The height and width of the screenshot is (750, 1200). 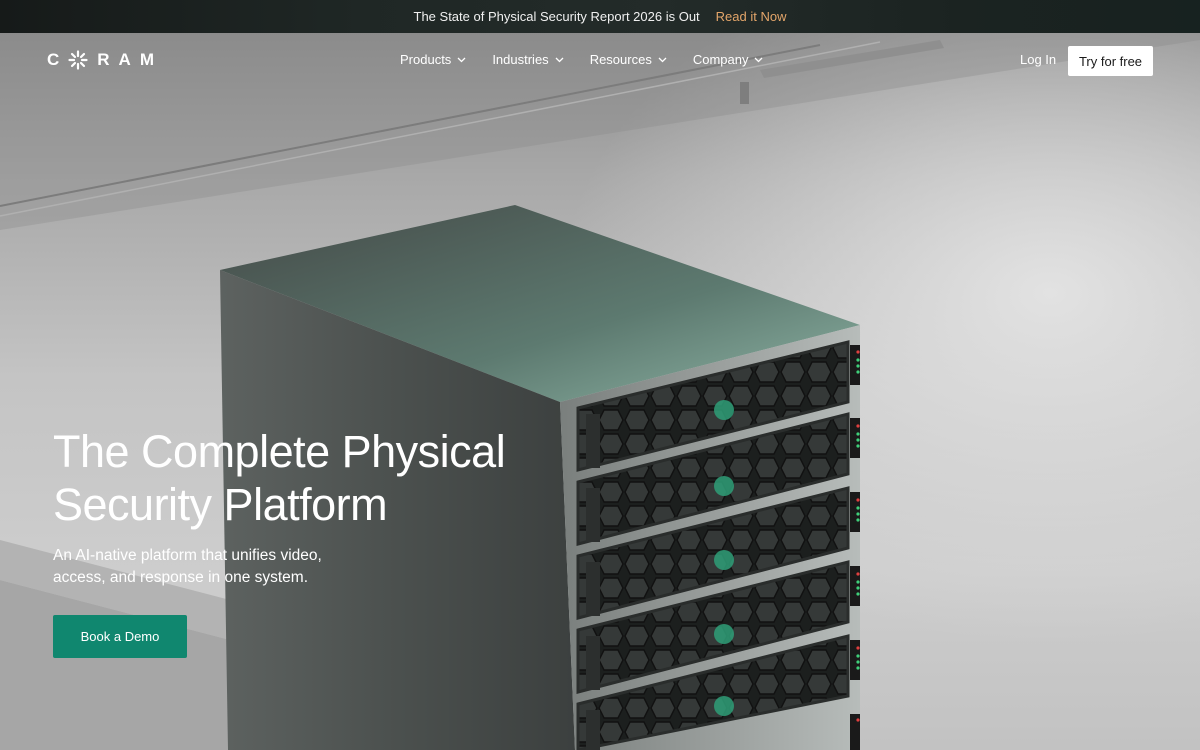 I want to click on brand-logo: C RAM, so click(x=105, y=60).